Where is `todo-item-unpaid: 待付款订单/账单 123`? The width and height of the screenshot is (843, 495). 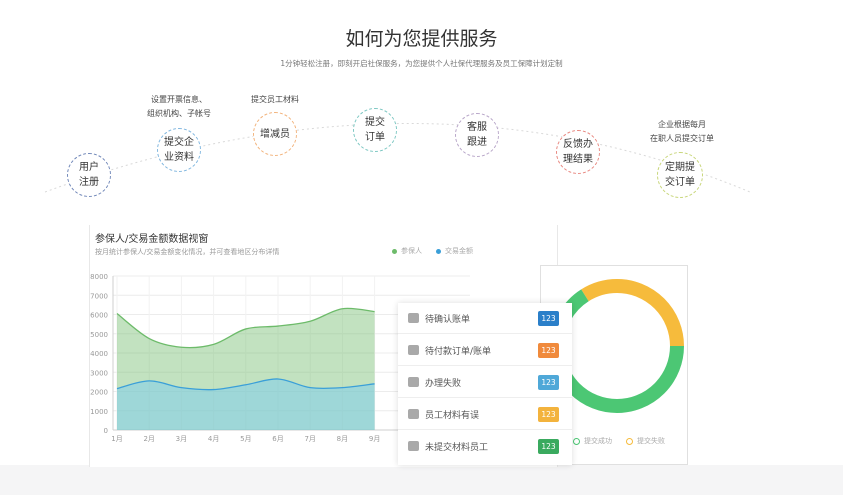
todo-item-unpaid: 待付款订单/账单 123 is located at coordinates (485, 350).